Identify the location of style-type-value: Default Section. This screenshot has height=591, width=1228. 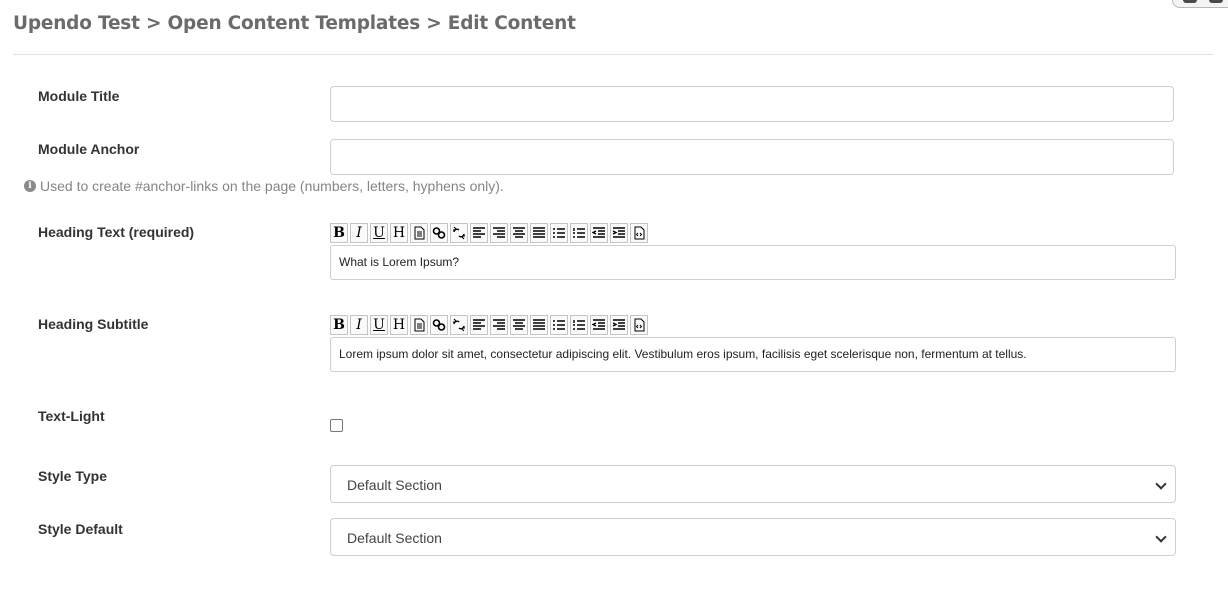
(394, 485).